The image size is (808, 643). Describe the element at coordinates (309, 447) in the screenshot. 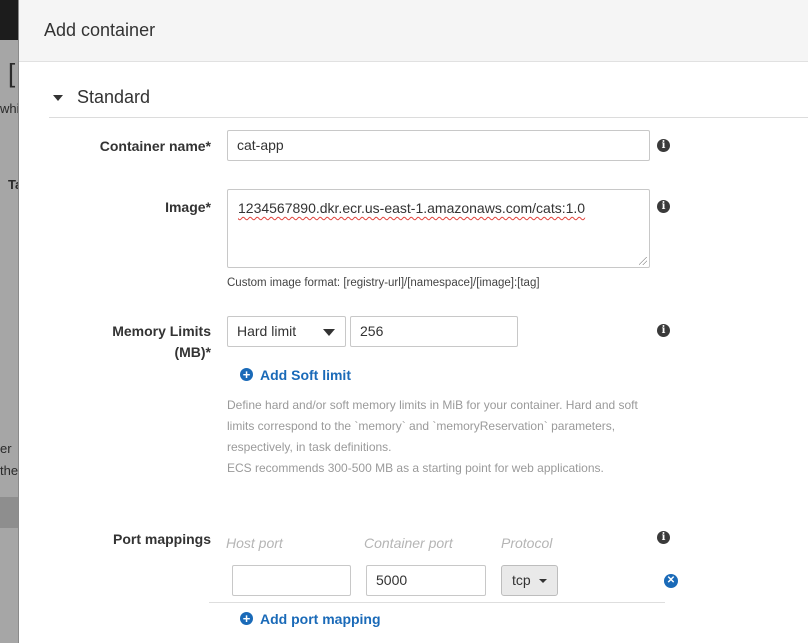

I see `help-line: respectively, in task definitions.` at that location.